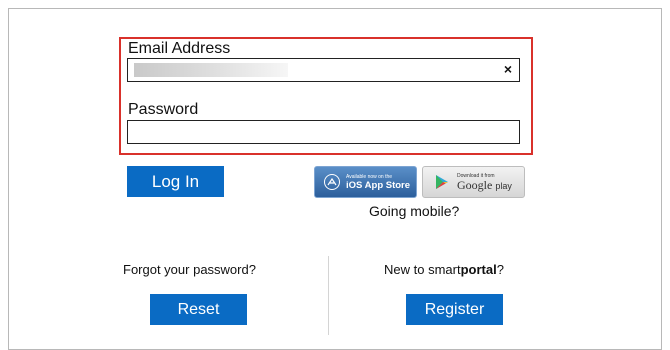 The height and width of the screenshot is (350, 670). I want to click on ios-app-store-badge: Available now on the iOS App Store, so click(365, 182).